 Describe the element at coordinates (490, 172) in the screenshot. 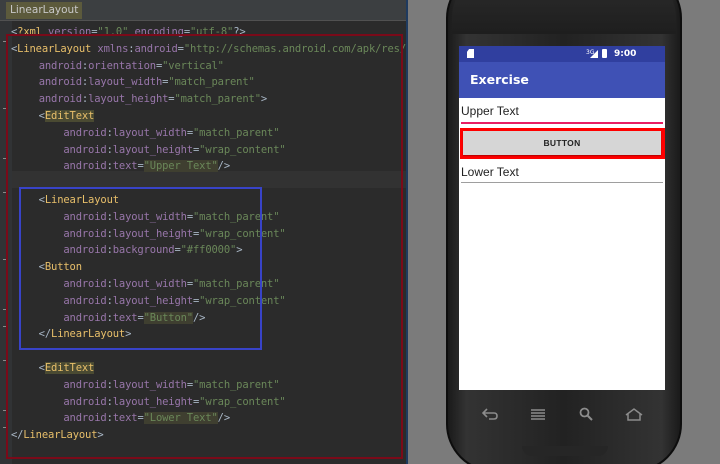

I see `lower-edit-text: Lower Text` at that location.